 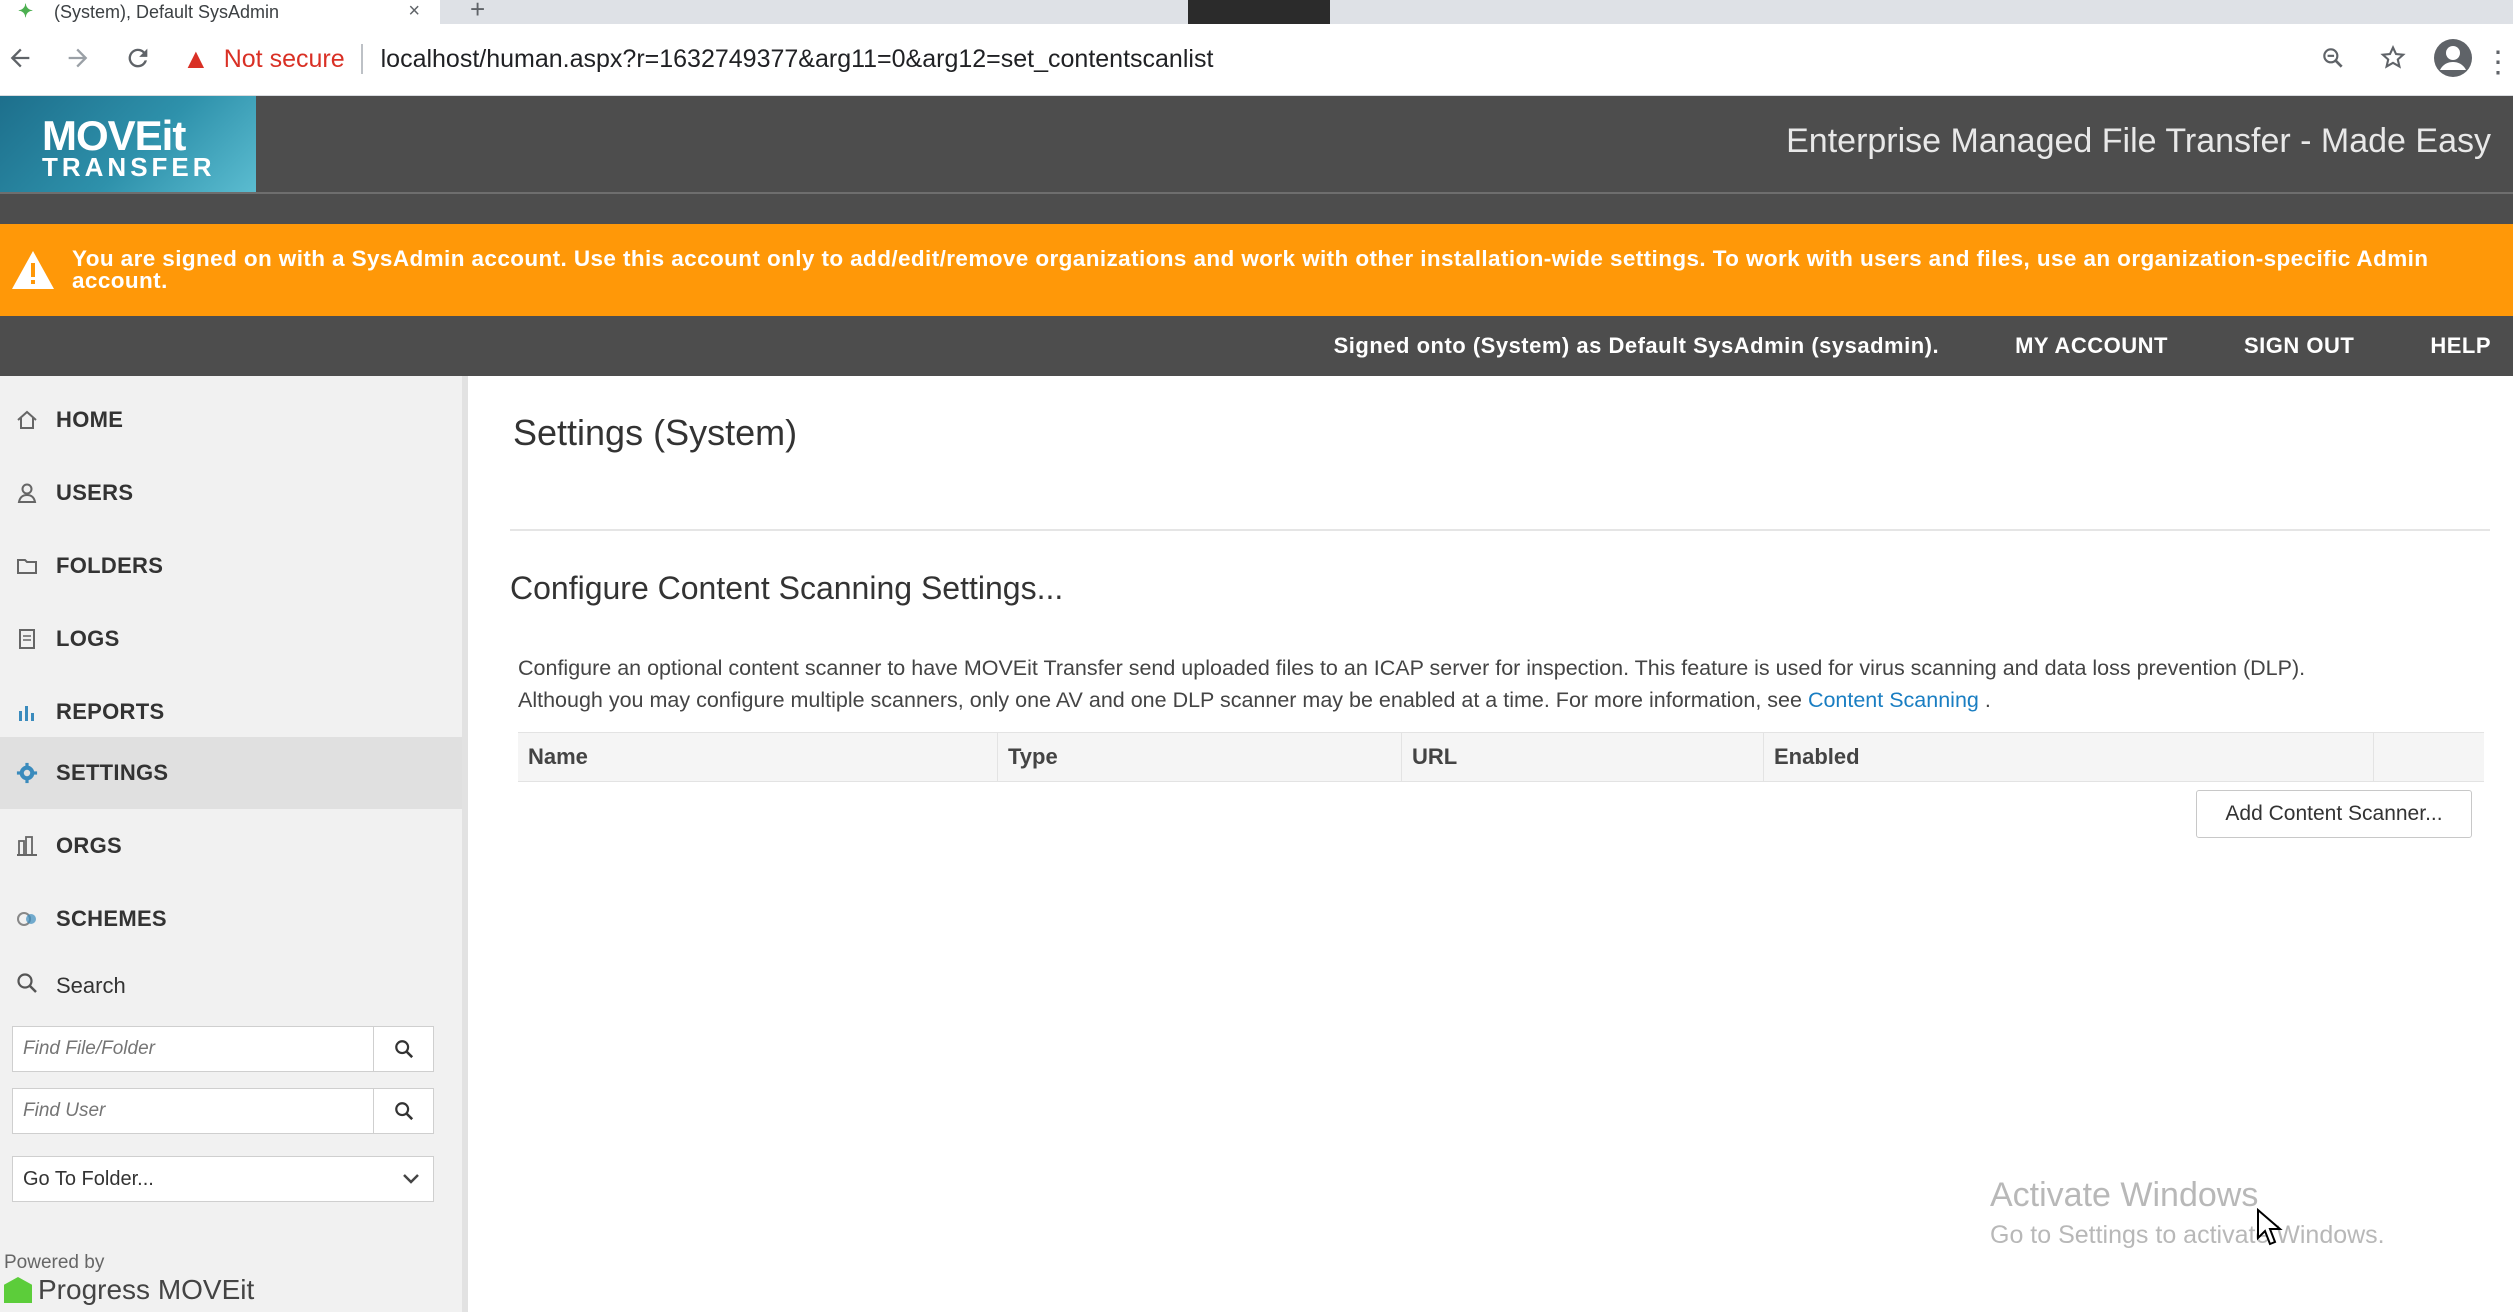 I want to click on sidebar: HOME USERS FOLDERS LOGS REPORTS SETTINGS, so click(x=234, y=844).